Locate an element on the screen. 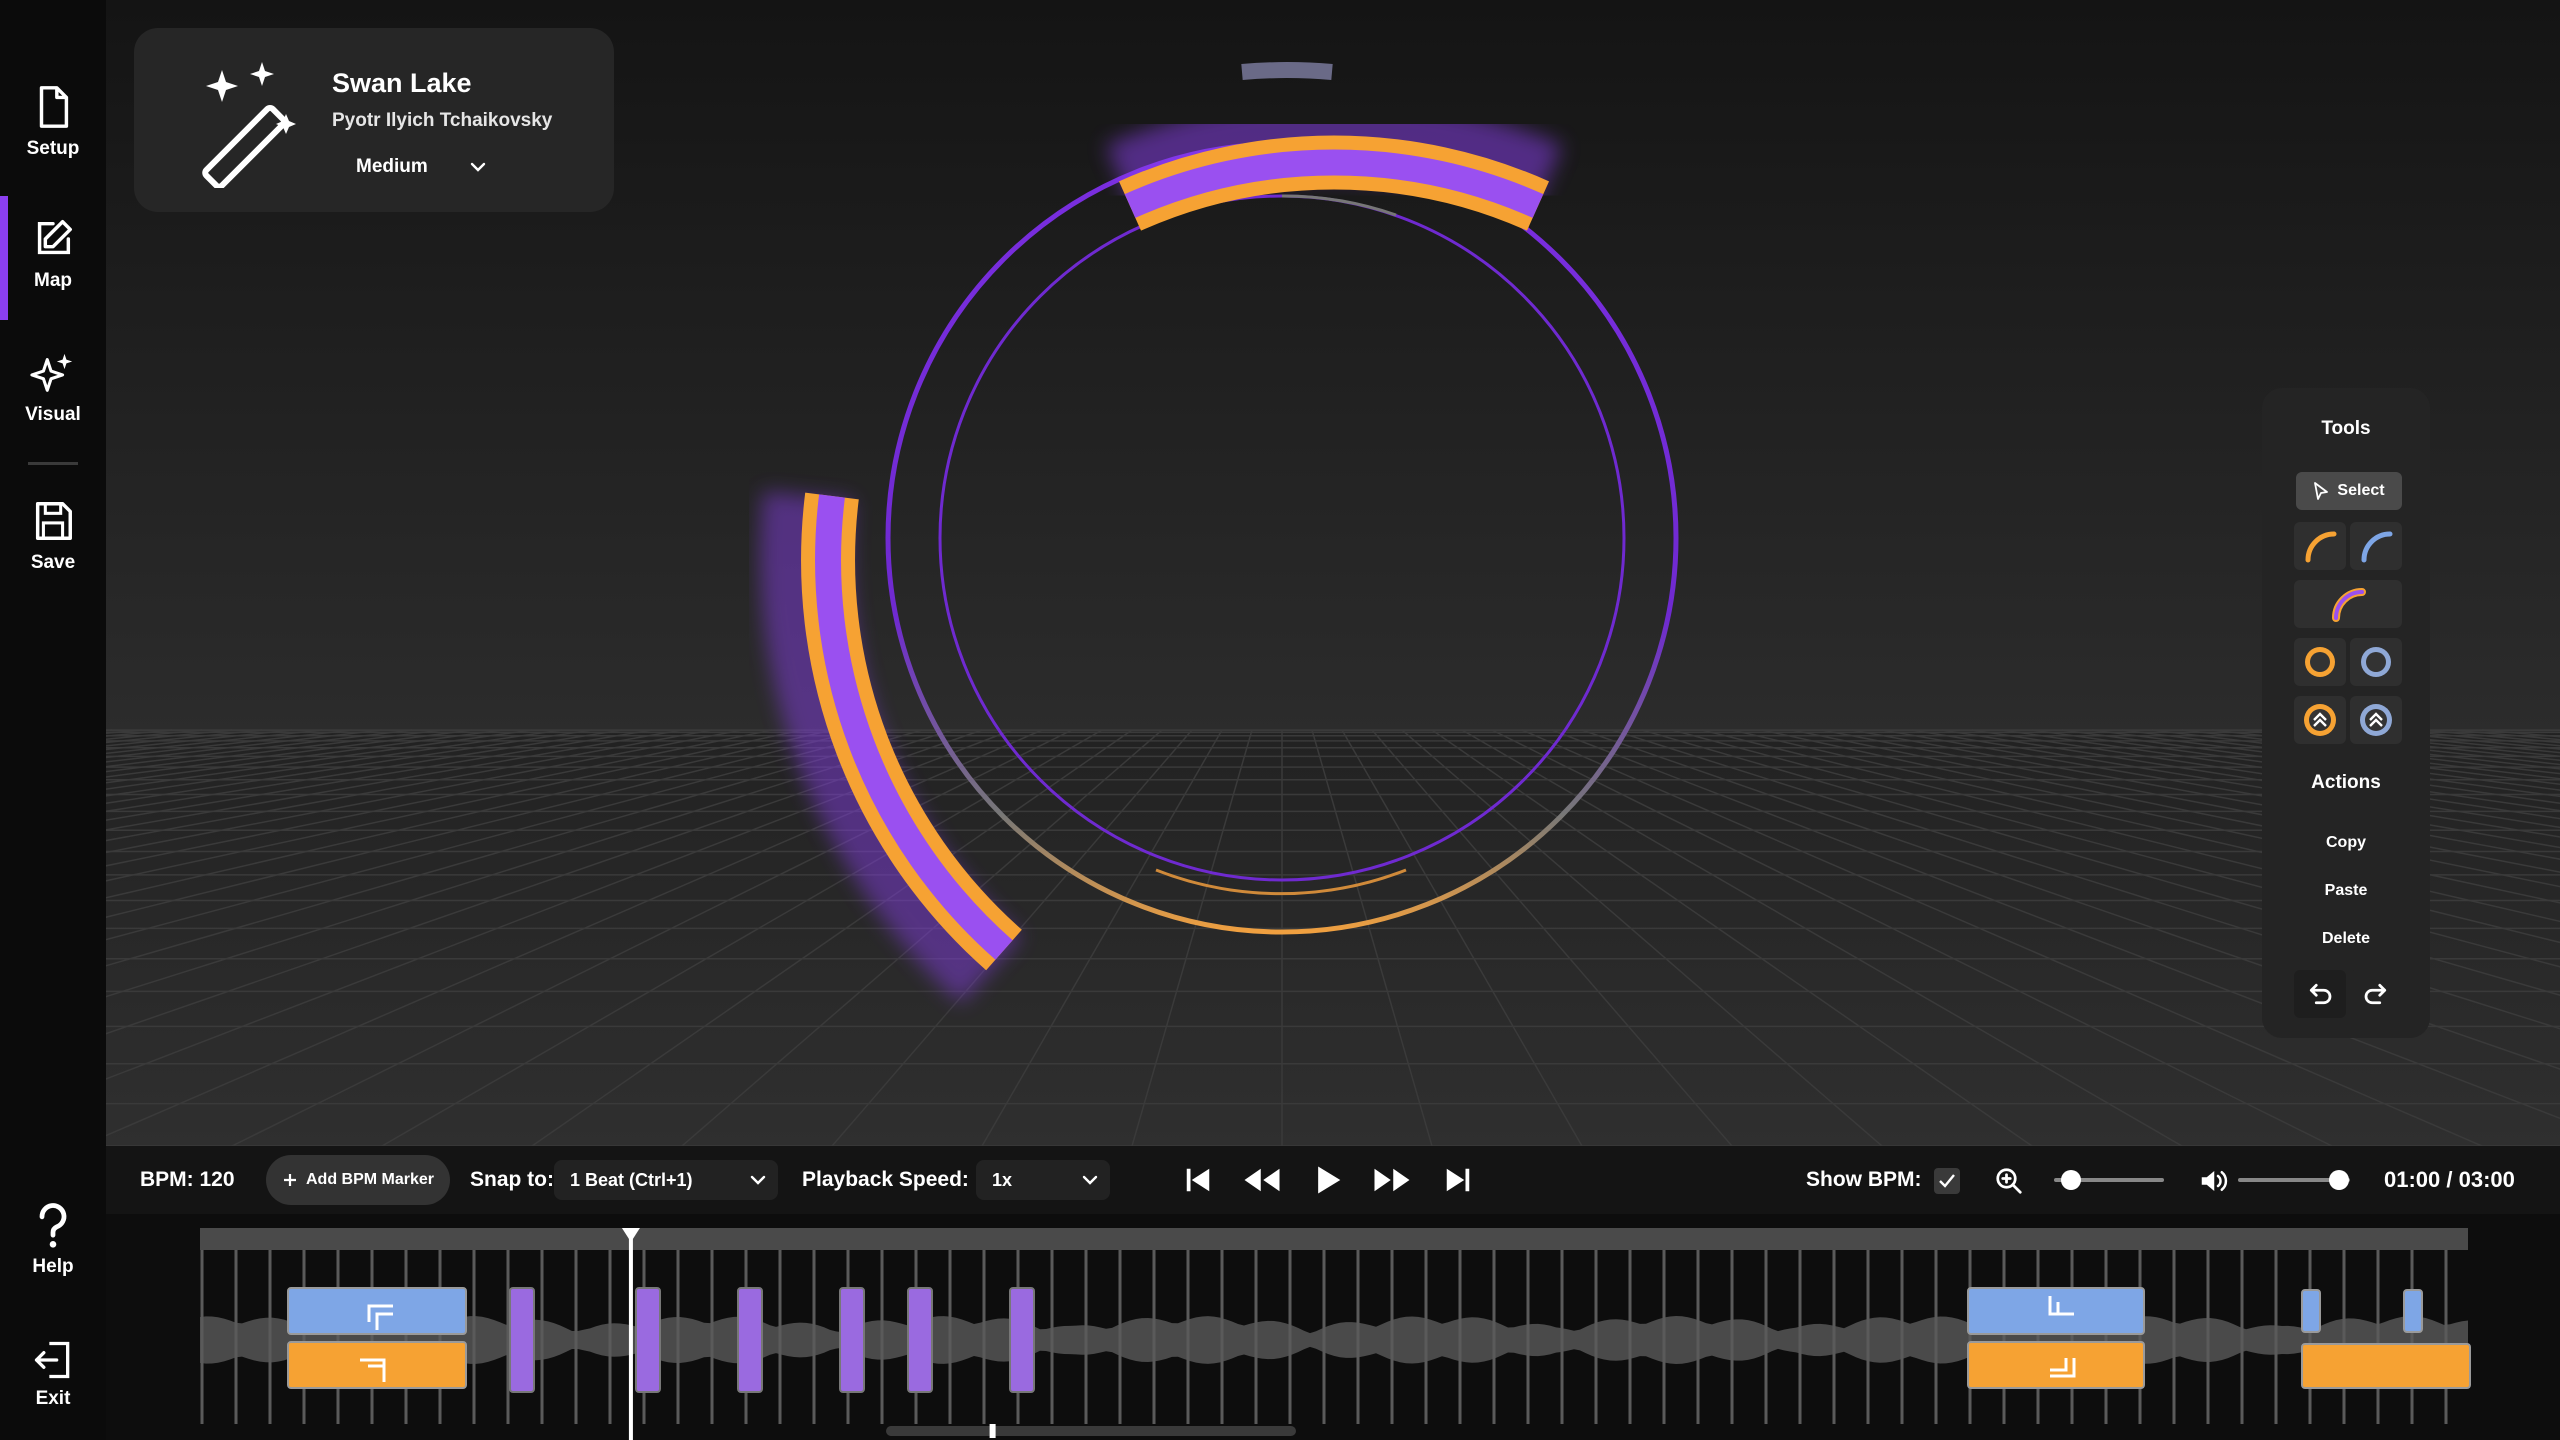 The image size is (2560, 1440). exit-label: Exit is located at coordinates (53, 1398).